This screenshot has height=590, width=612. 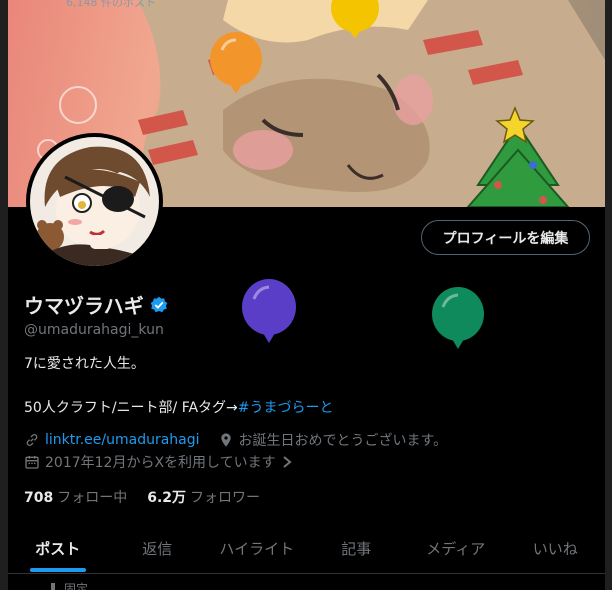 I want to click on display-name: ウマヅラハギ, so click(x=84, y=306).